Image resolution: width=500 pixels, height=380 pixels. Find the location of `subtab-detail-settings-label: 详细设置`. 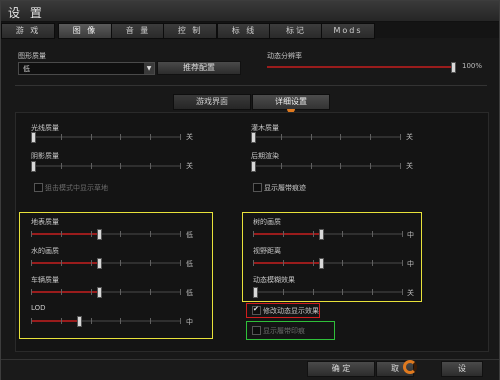

subtab-detail-settings-label: 详细设置 is located at coordinates (291, 101).